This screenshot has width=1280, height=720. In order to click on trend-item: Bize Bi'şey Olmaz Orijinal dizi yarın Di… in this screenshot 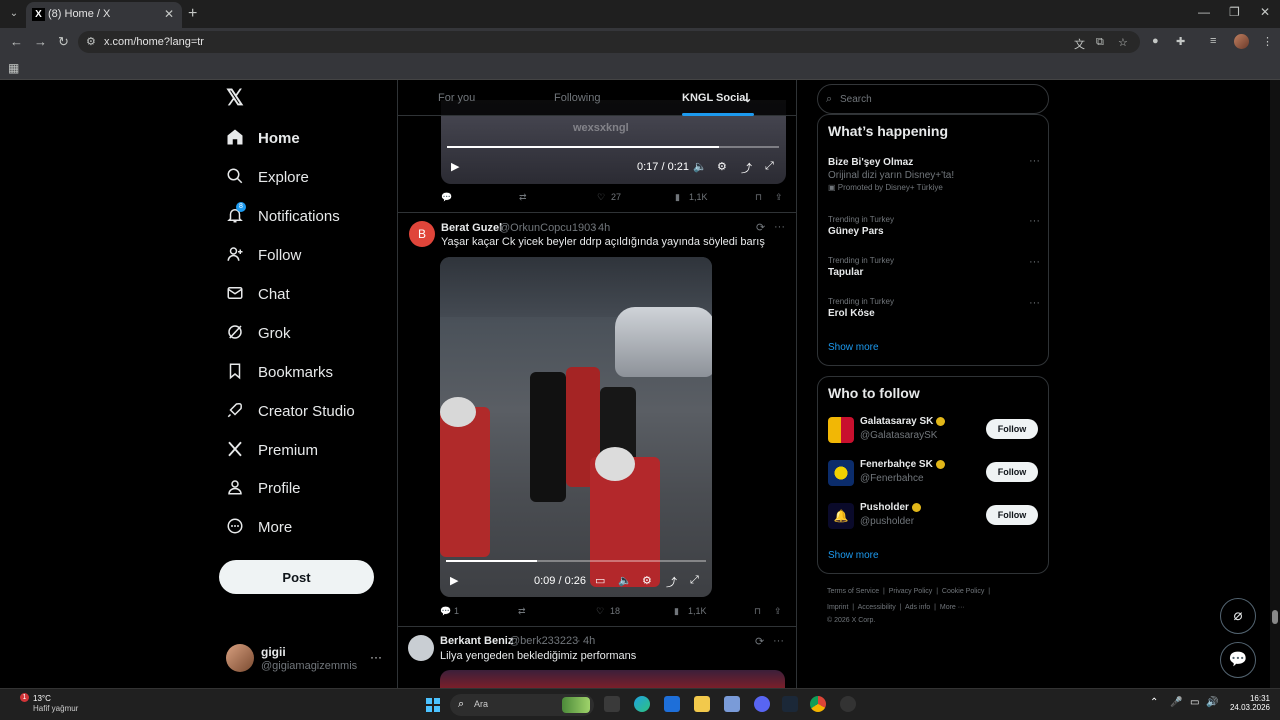, I will do `click(934, 173)`.